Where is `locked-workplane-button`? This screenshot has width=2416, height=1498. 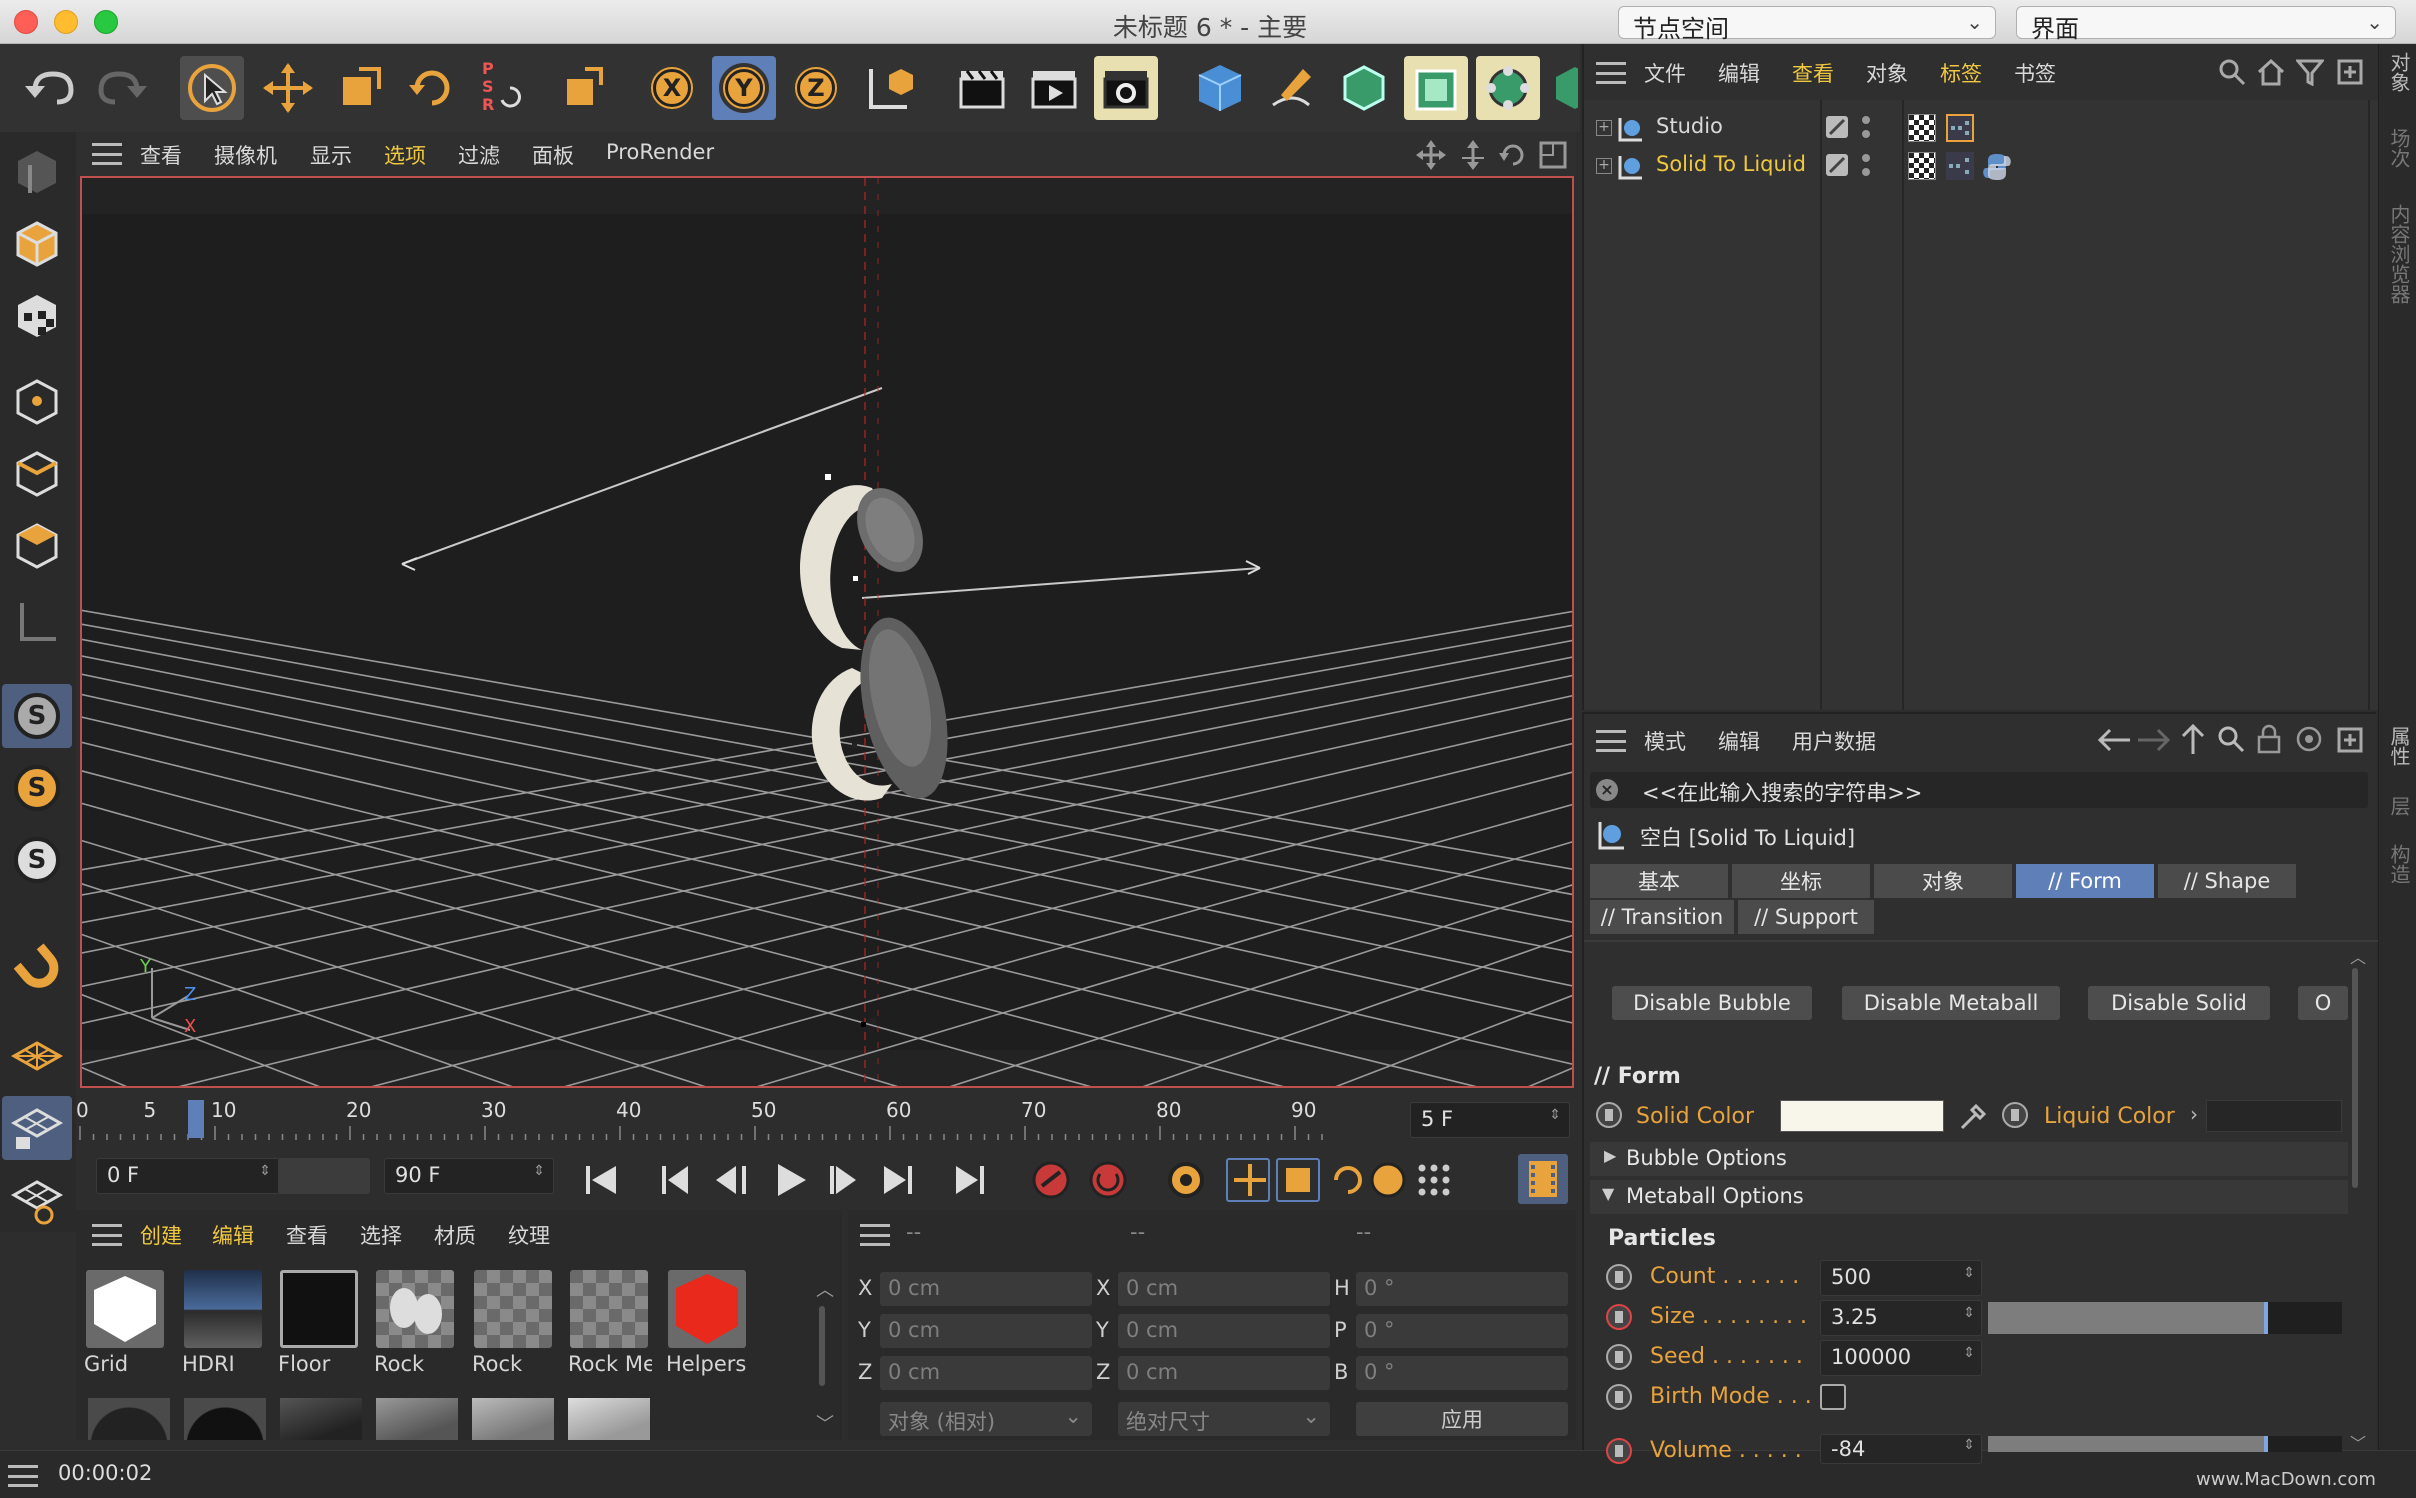 locked-workplane-button is located at coordinates (37, 1128).